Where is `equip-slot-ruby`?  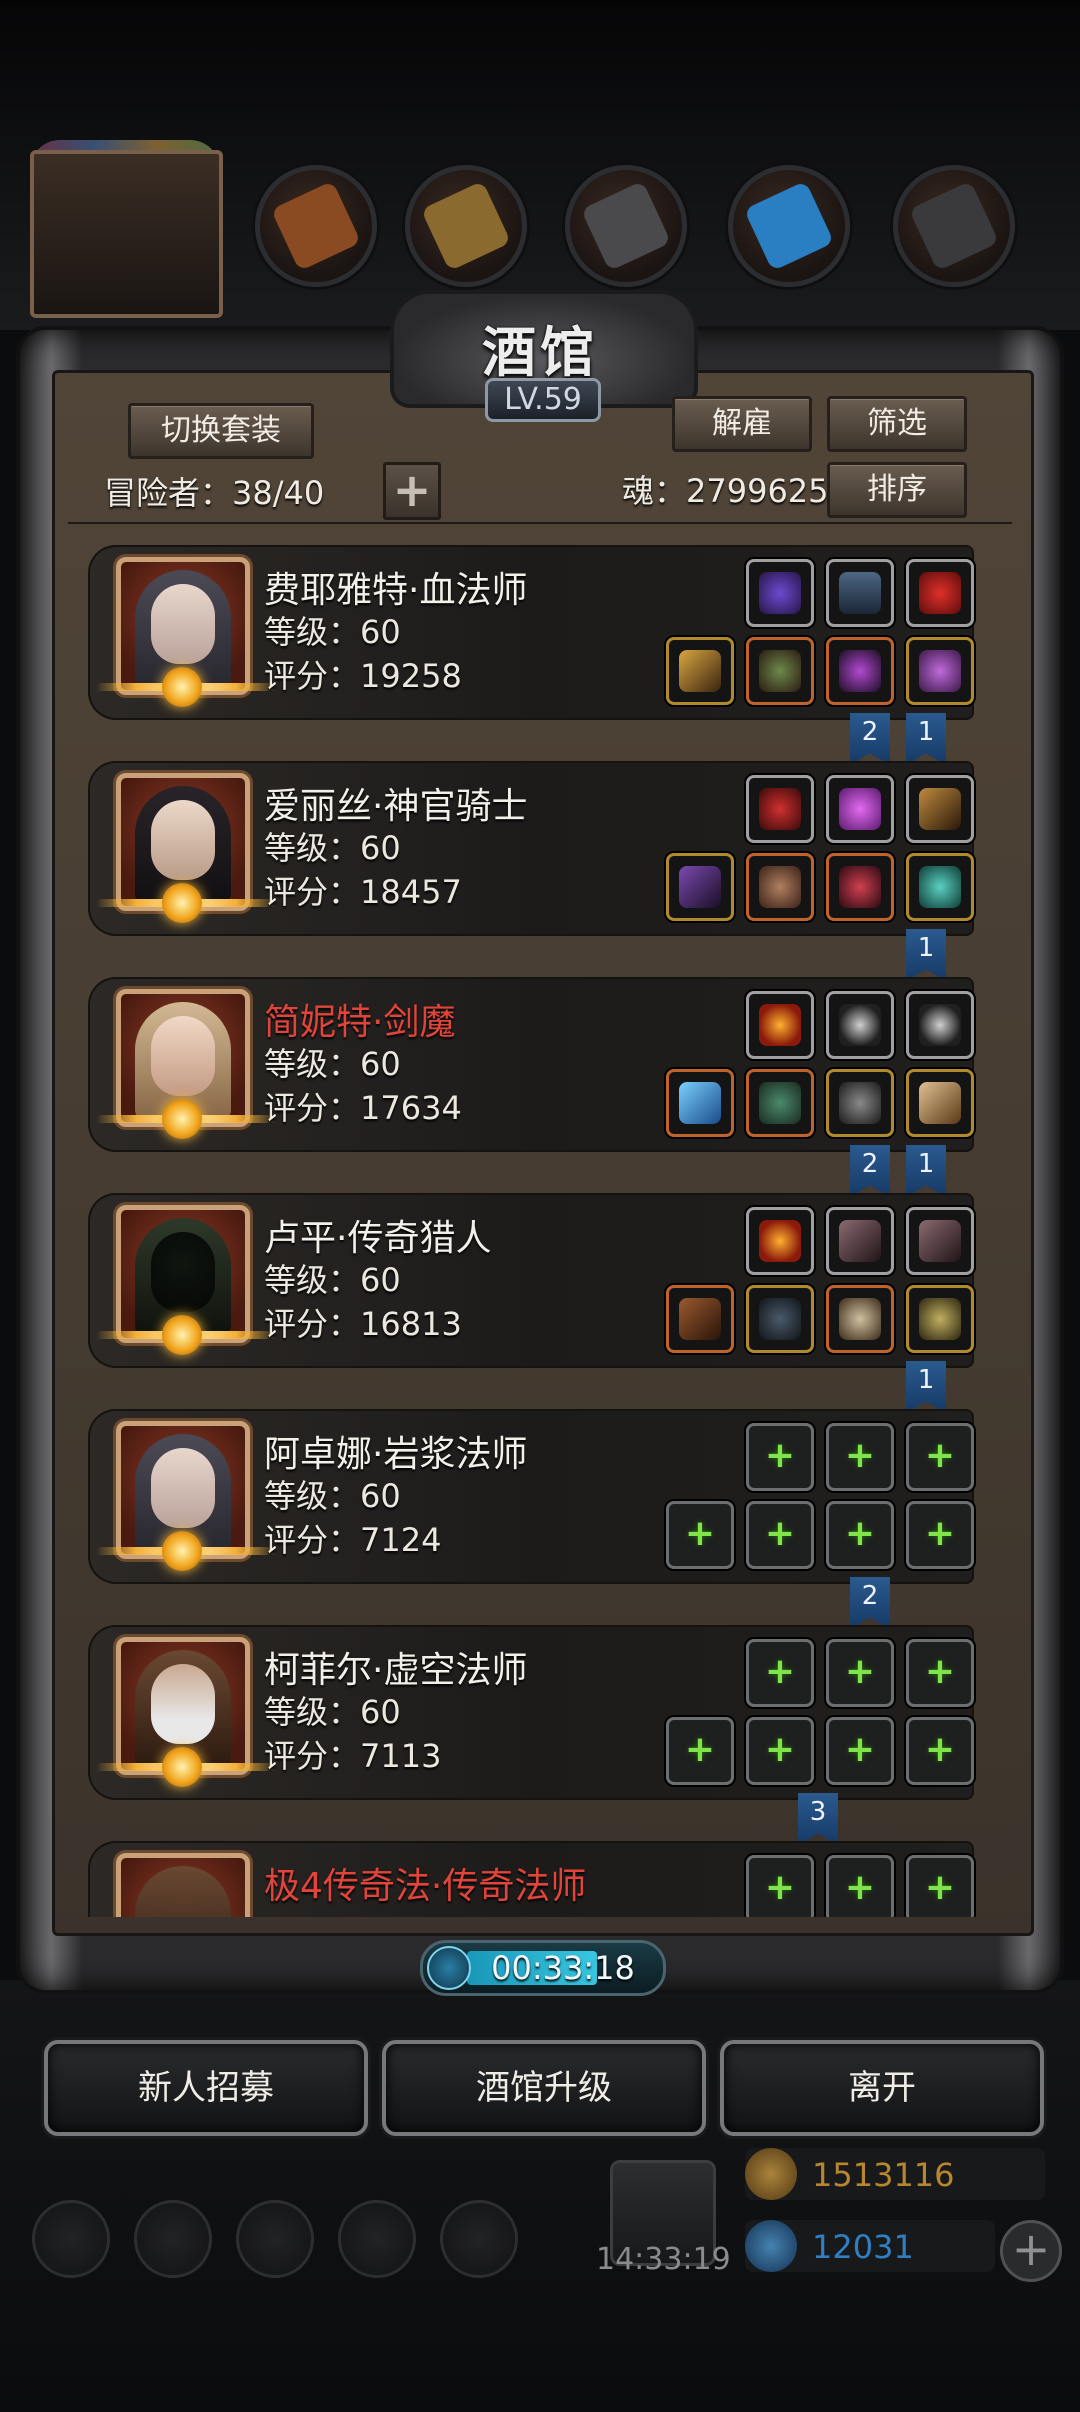 equip-slot-ruby is located at coordinates (940, 593).